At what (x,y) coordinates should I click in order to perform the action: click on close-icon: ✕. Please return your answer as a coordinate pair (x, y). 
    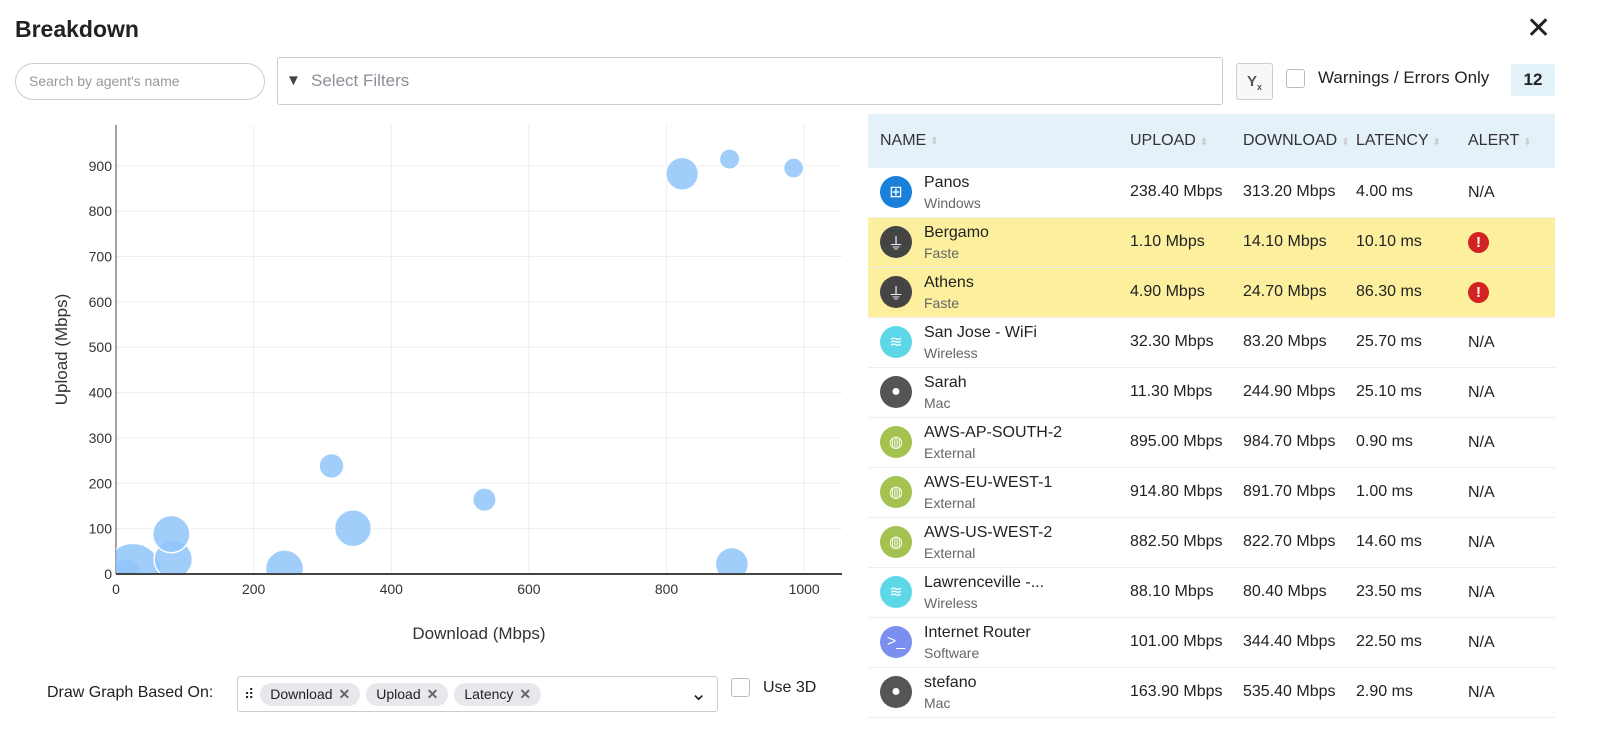
    Looking at the image, I should click on (1538, 29).